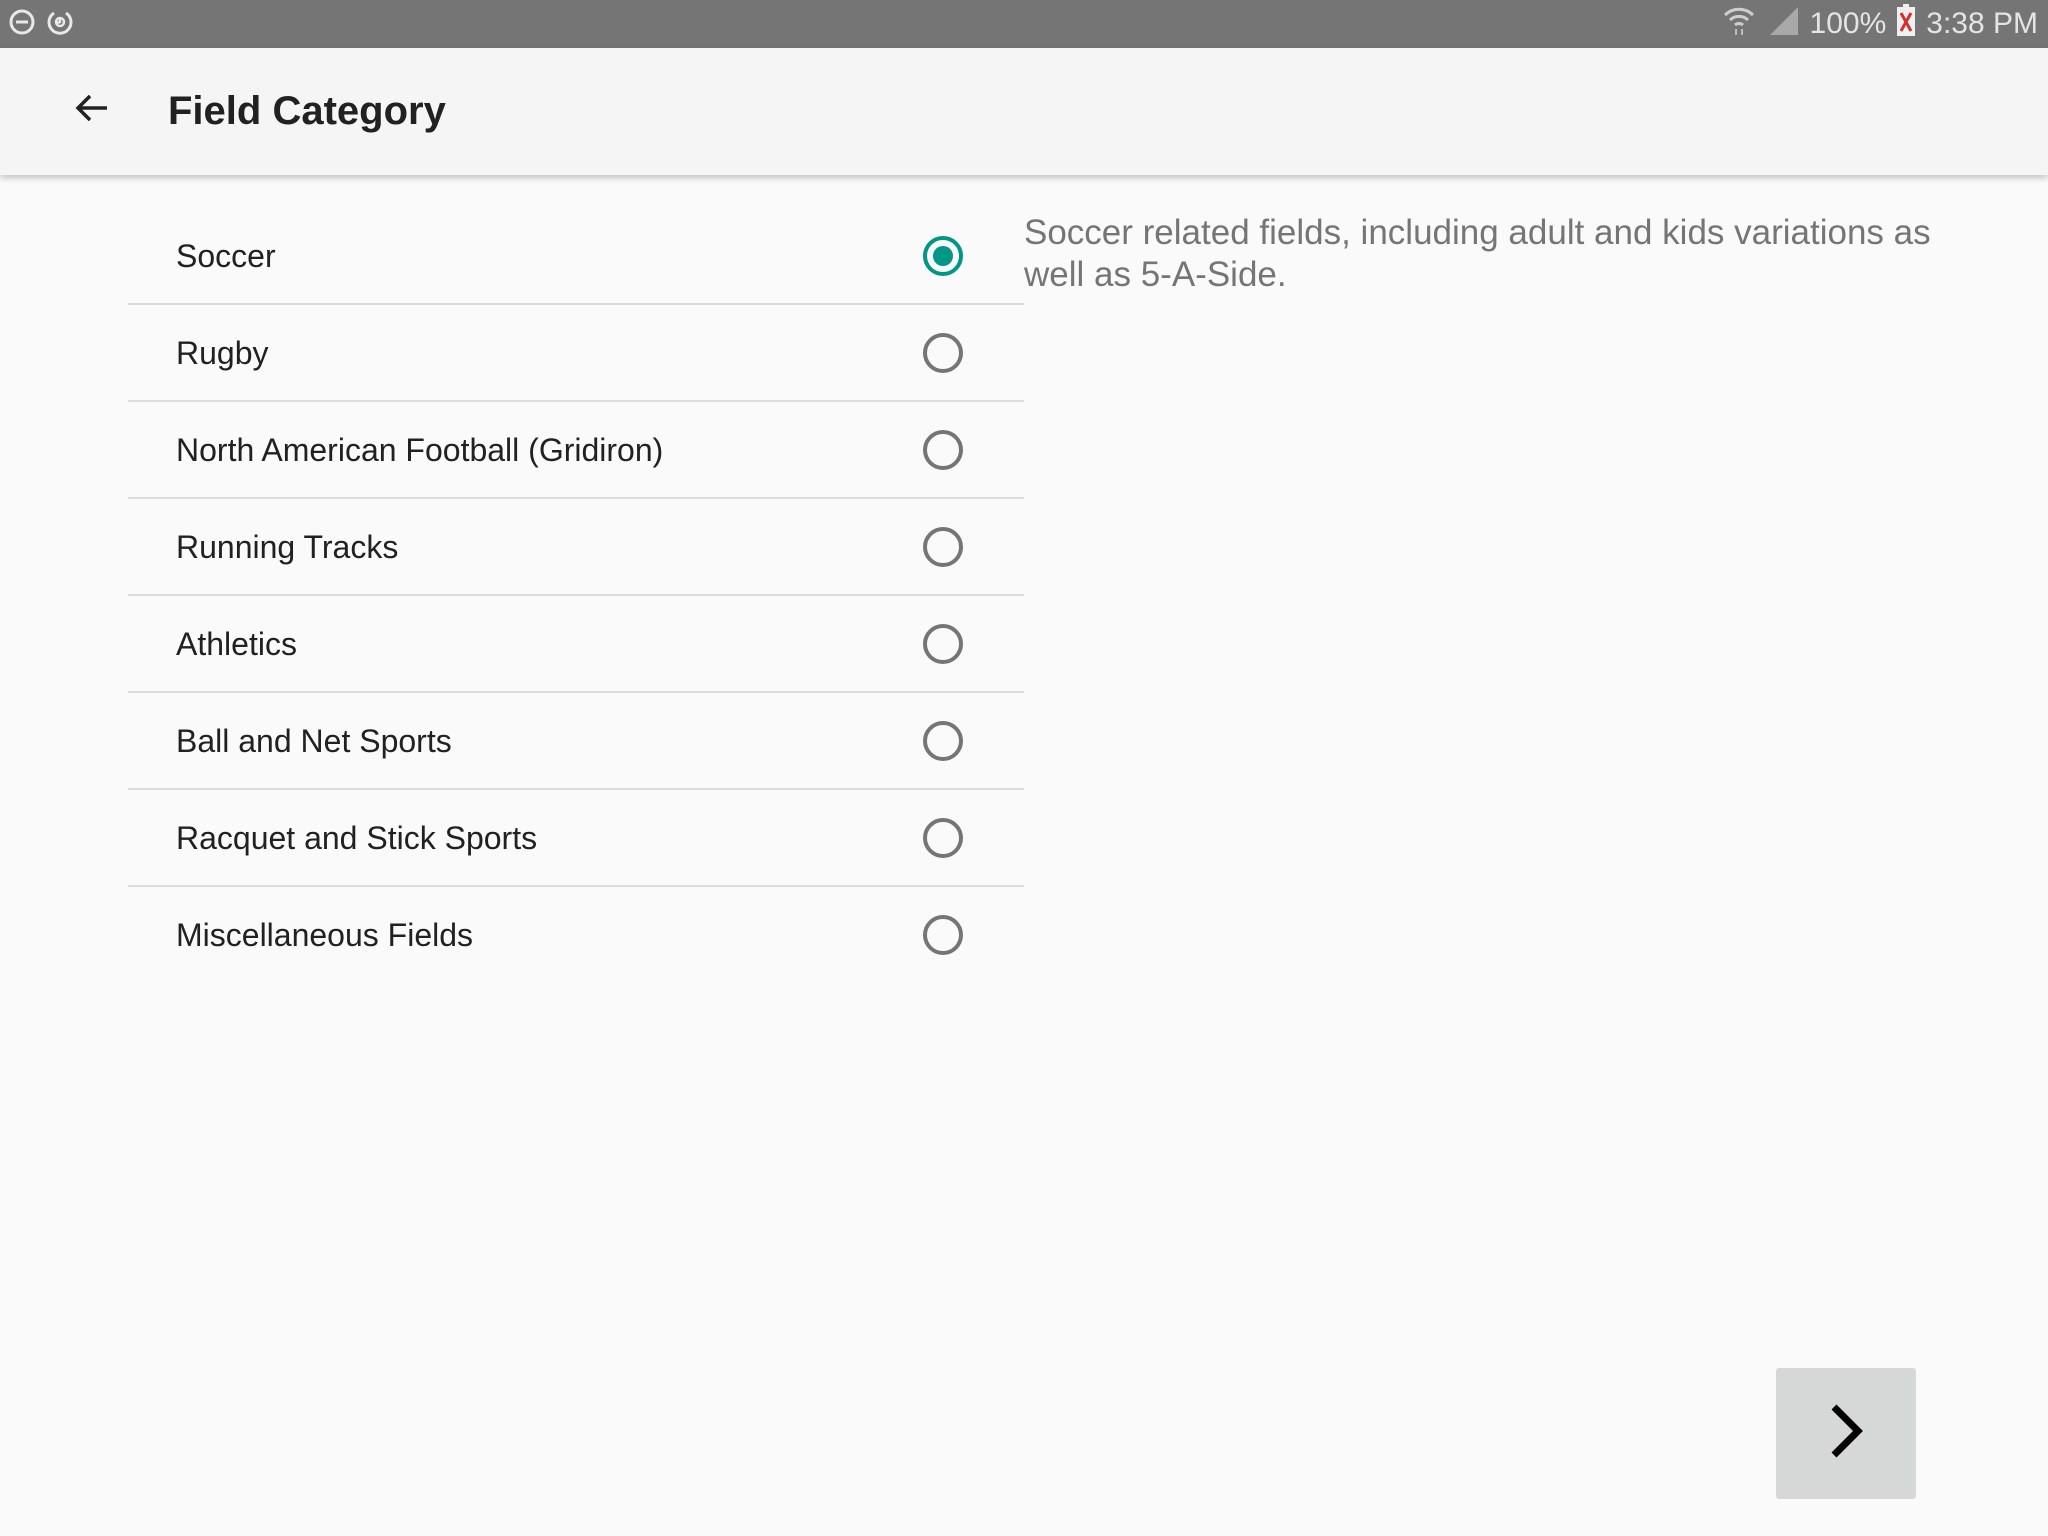  I want to click on category-label: Ball and Net Sports, so click(314, 741).